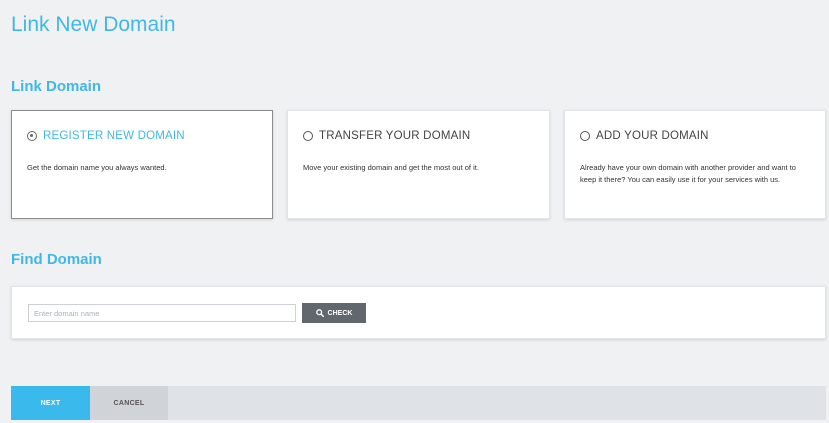  Describe the element at coordinates (418, 403) in the screenshot. I see `footer-actions: NEXT CANCEL` at that location.